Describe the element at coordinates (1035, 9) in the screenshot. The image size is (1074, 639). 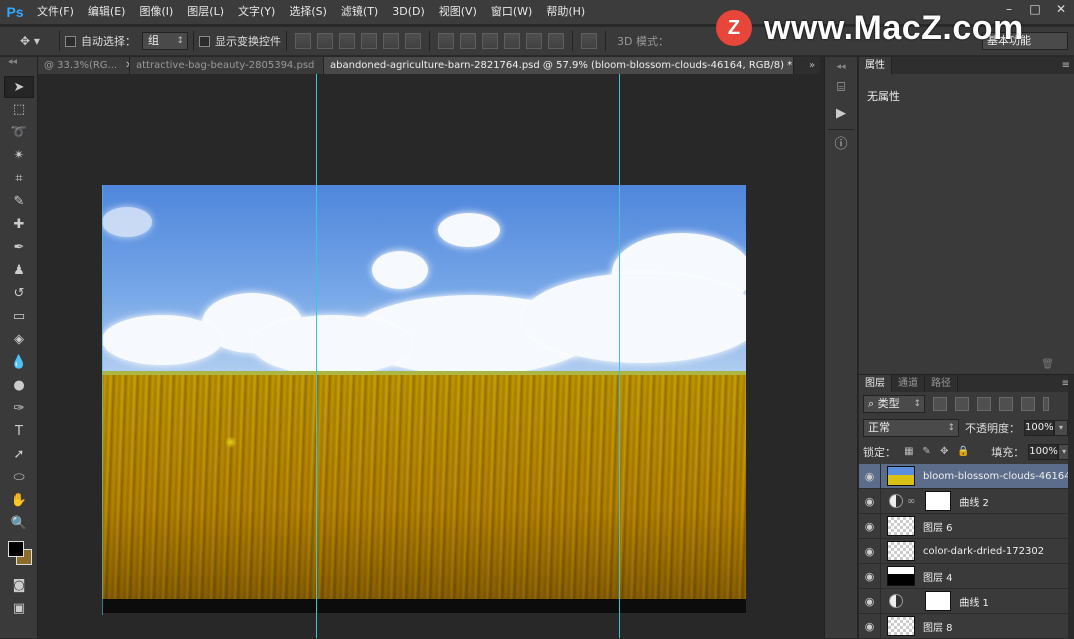
I see `maximize-button: □` at that location.